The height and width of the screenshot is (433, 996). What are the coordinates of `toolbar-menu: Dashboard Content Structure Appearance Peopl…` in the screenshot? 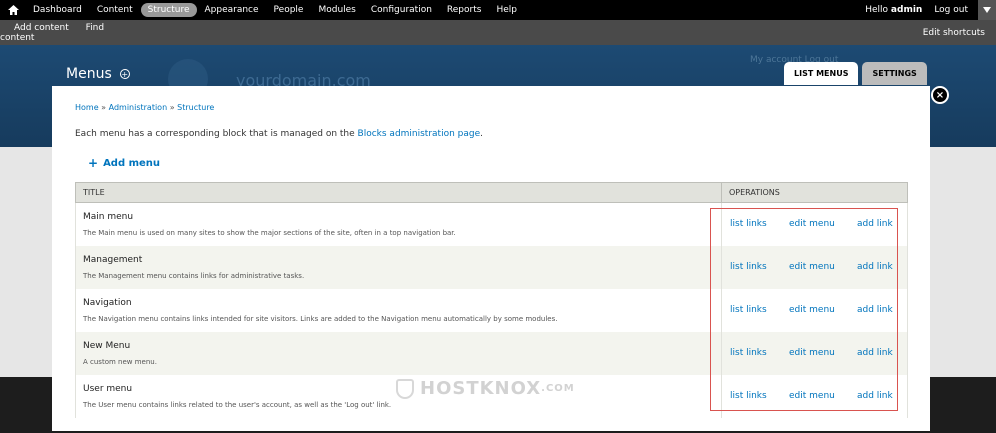 It's located at (275, 10).